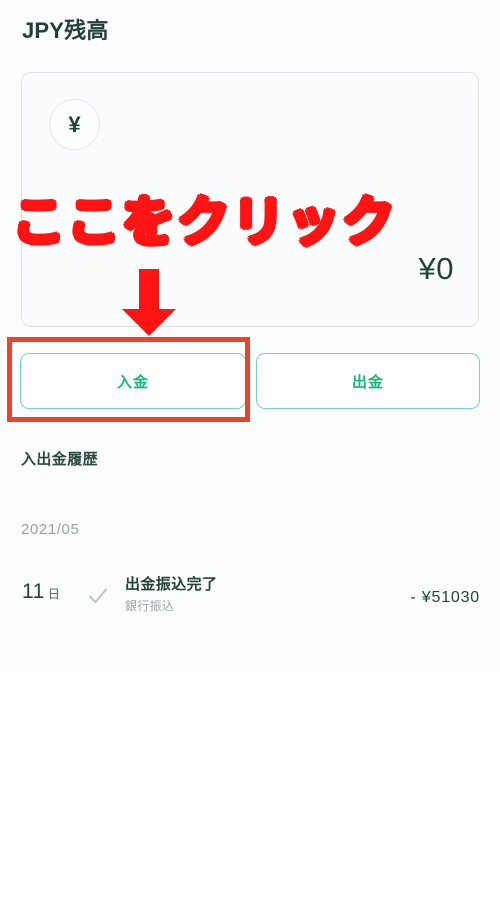 The height and width of the screenshot is (900, 500). I want to click on table-row: 11 日 出金振込完了 銀行振込 - ¥51030, so click(250, 601).